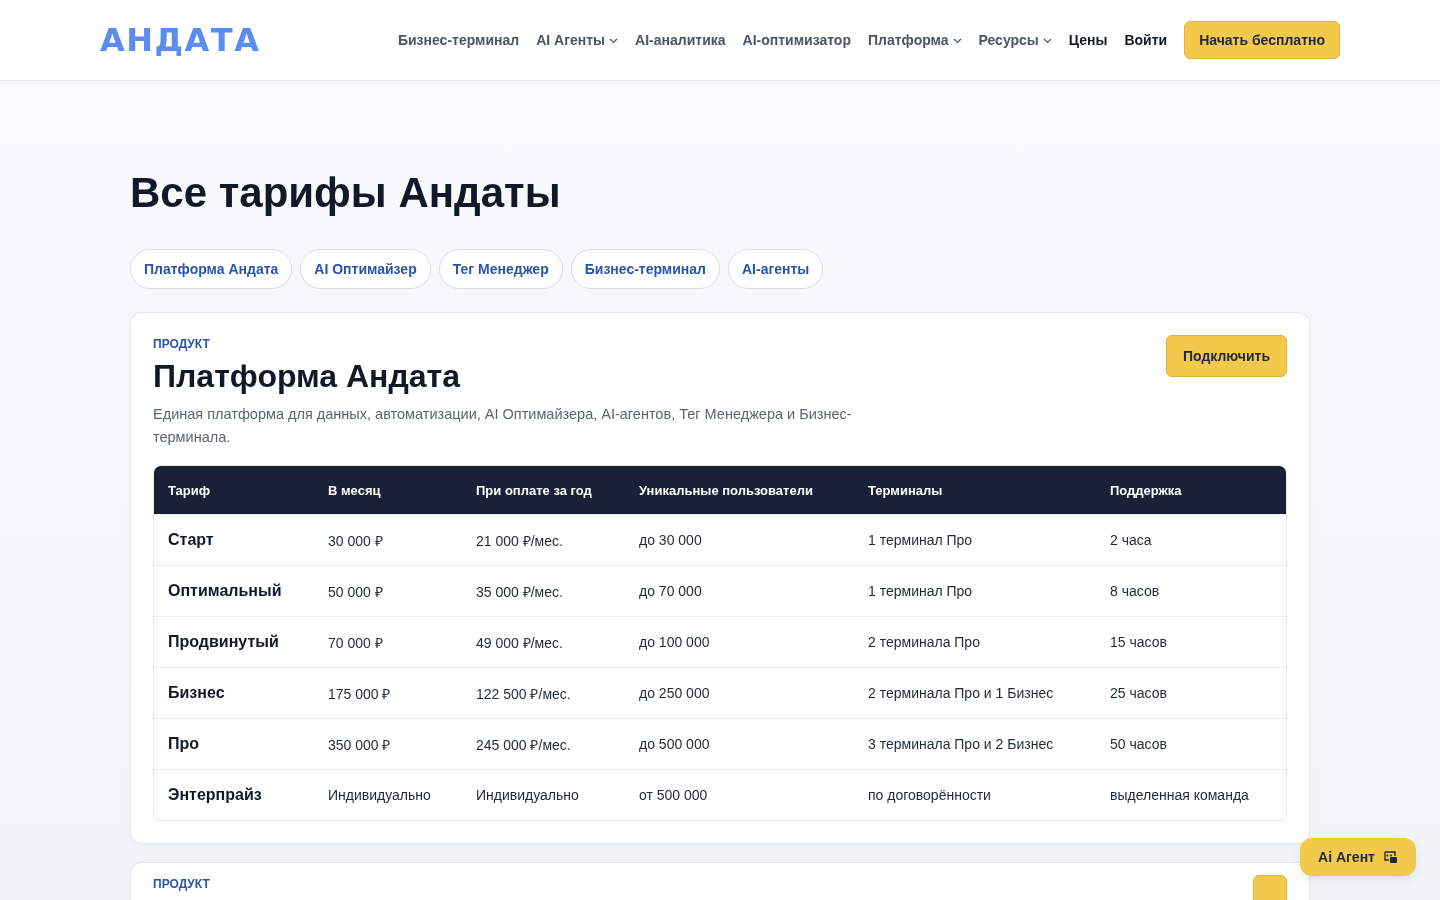  What do you see at coordinates (1262, 40) in the screenshot?
I see `start-free-button: Начать бесплатно` at bounding box center [1262, 40].